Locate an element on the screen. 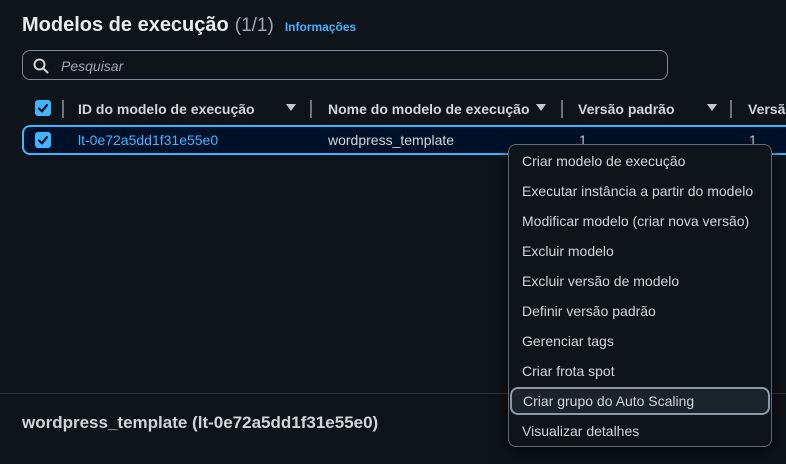 The image size is (786, 464). menu-item-view-details: Visualizar detalhes is located at coordinates (640, 431).